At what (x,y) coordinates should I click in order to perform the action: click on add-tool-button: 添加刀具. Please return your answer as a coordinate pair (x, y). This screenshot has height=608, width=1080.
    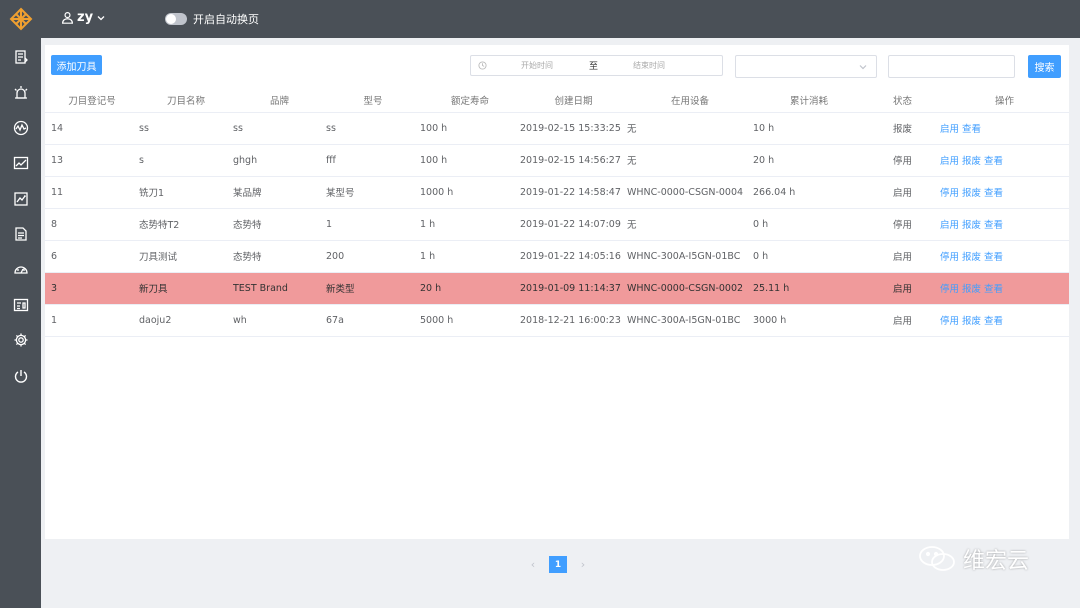
    Looking at the image, I should click on (76, 65).